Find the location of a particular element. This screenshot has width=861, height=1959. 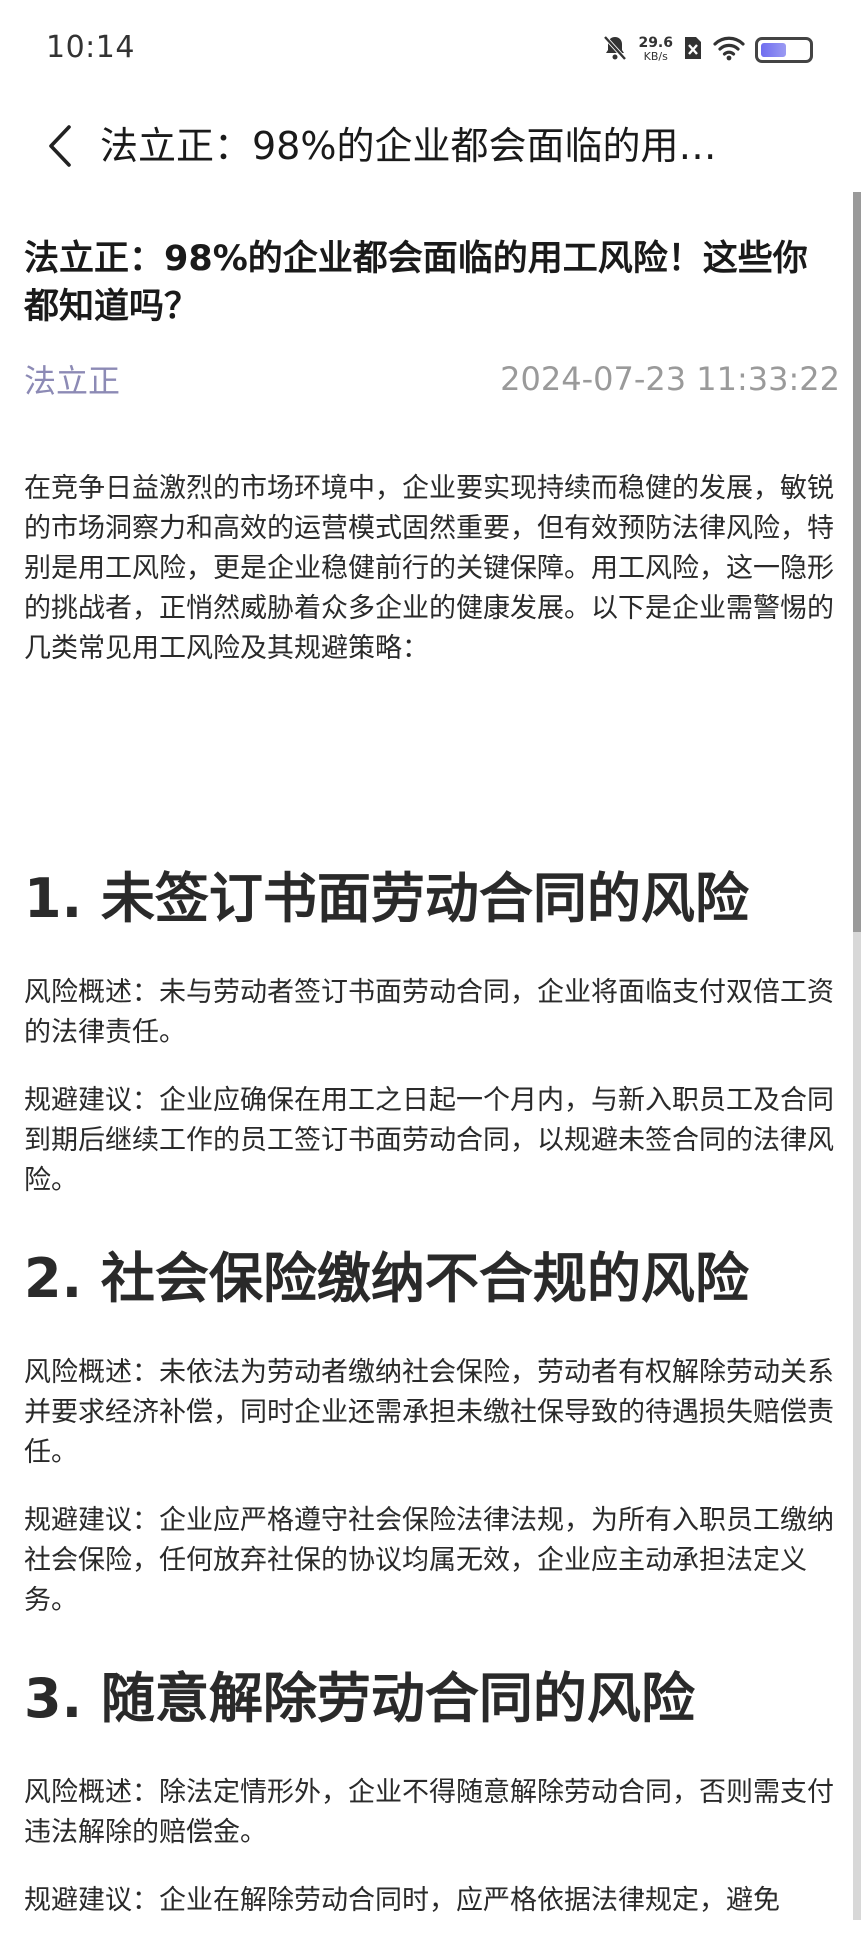

back-button is located at coordinates (60, 148).